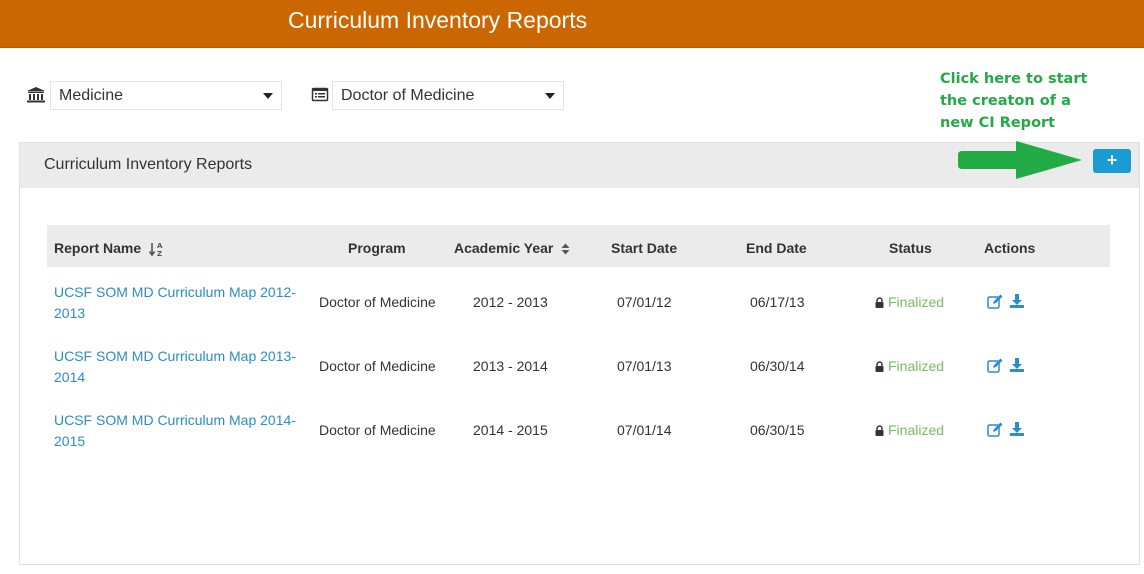 Image resolution: width=1144 pixels, height=574 pixels. I want to click on column-header-report-name: Report Name A Z, so click(108, 246).